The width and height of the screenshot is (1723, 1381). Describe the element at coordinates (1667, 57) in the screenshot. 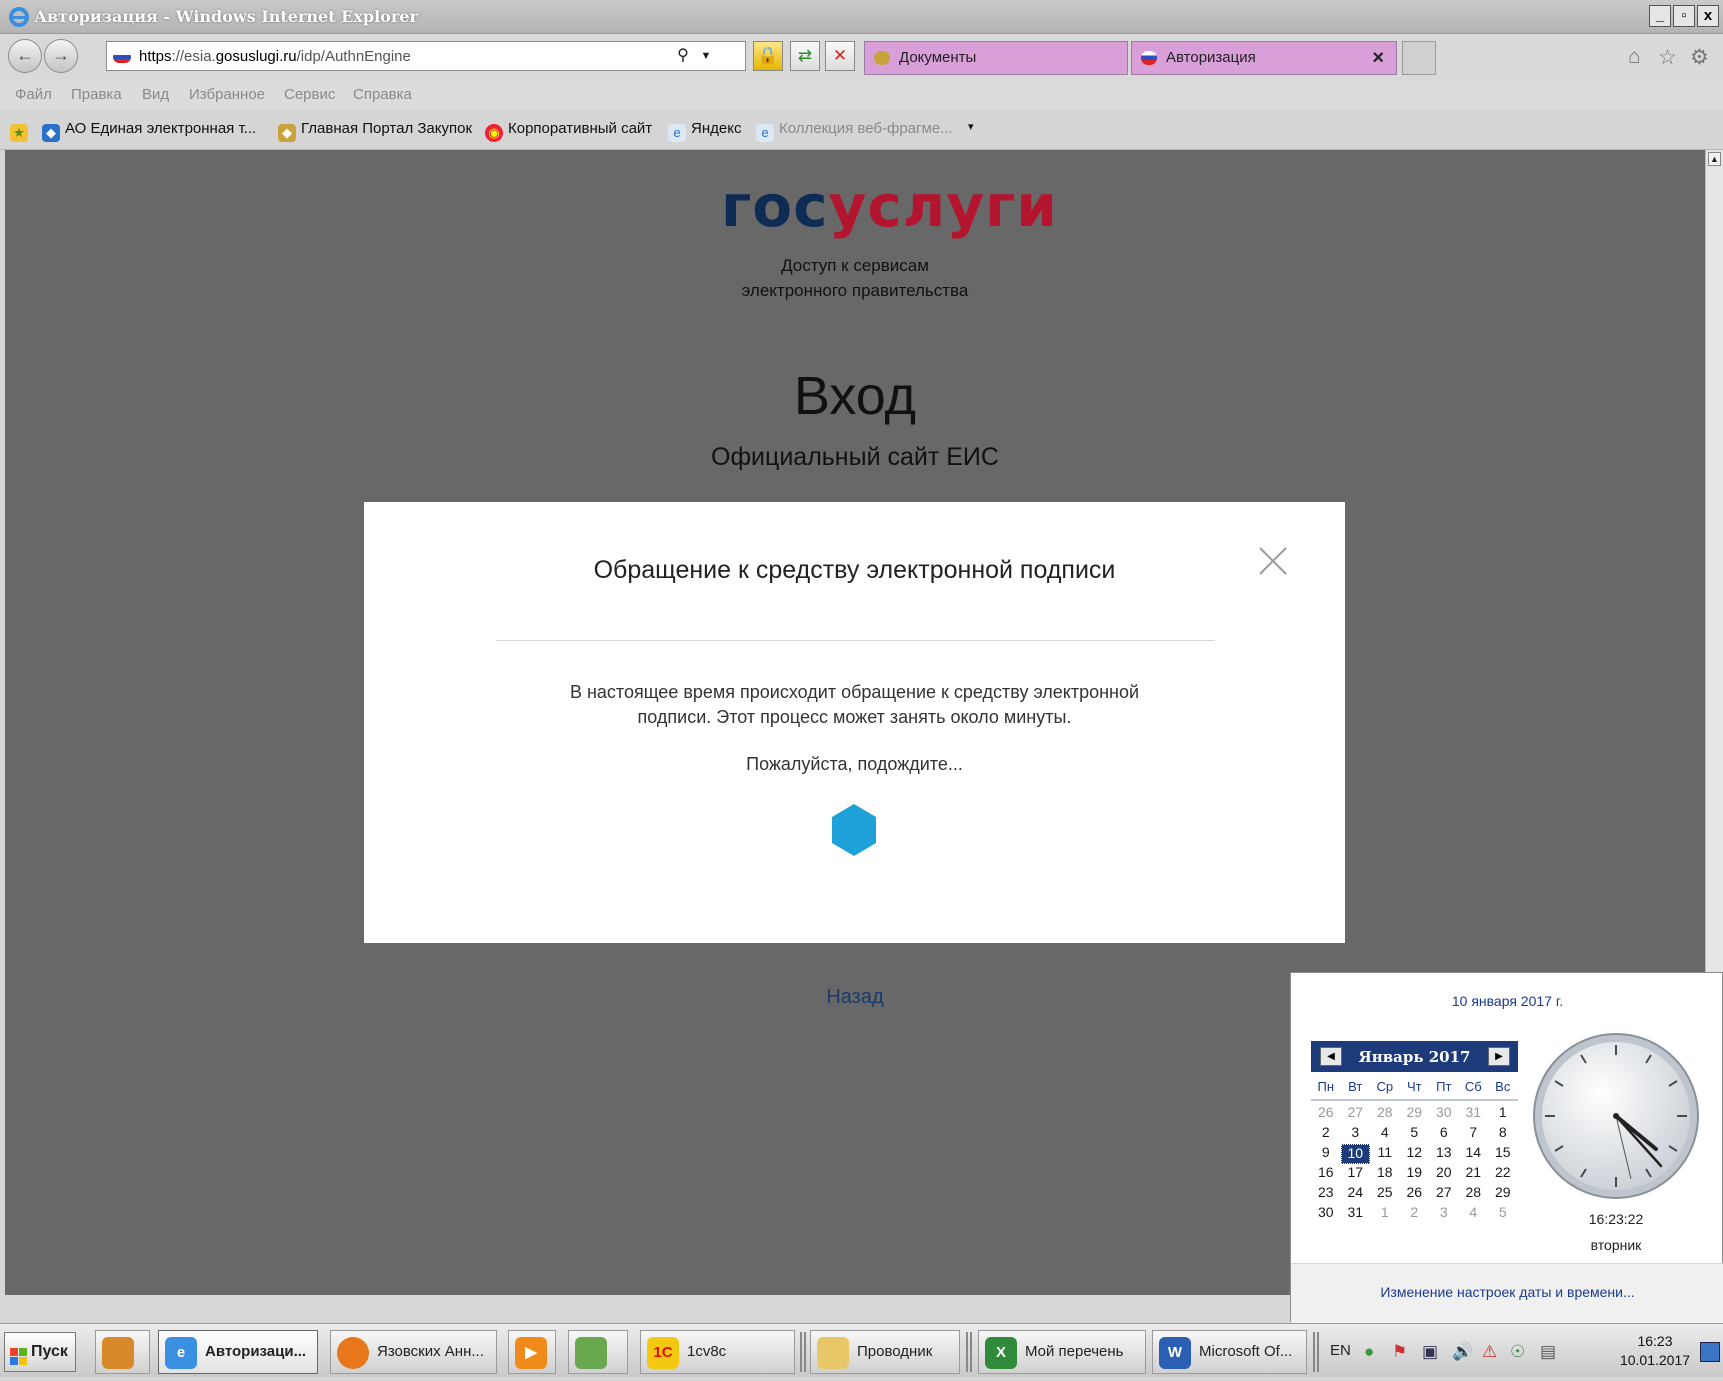

I see `favorites-star-icon: ☆` at that location.